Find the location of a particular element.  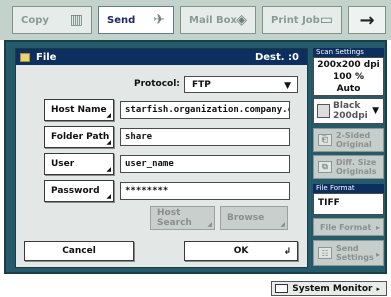

tab-send: Send ✈ is located at coordinates (136, 20).